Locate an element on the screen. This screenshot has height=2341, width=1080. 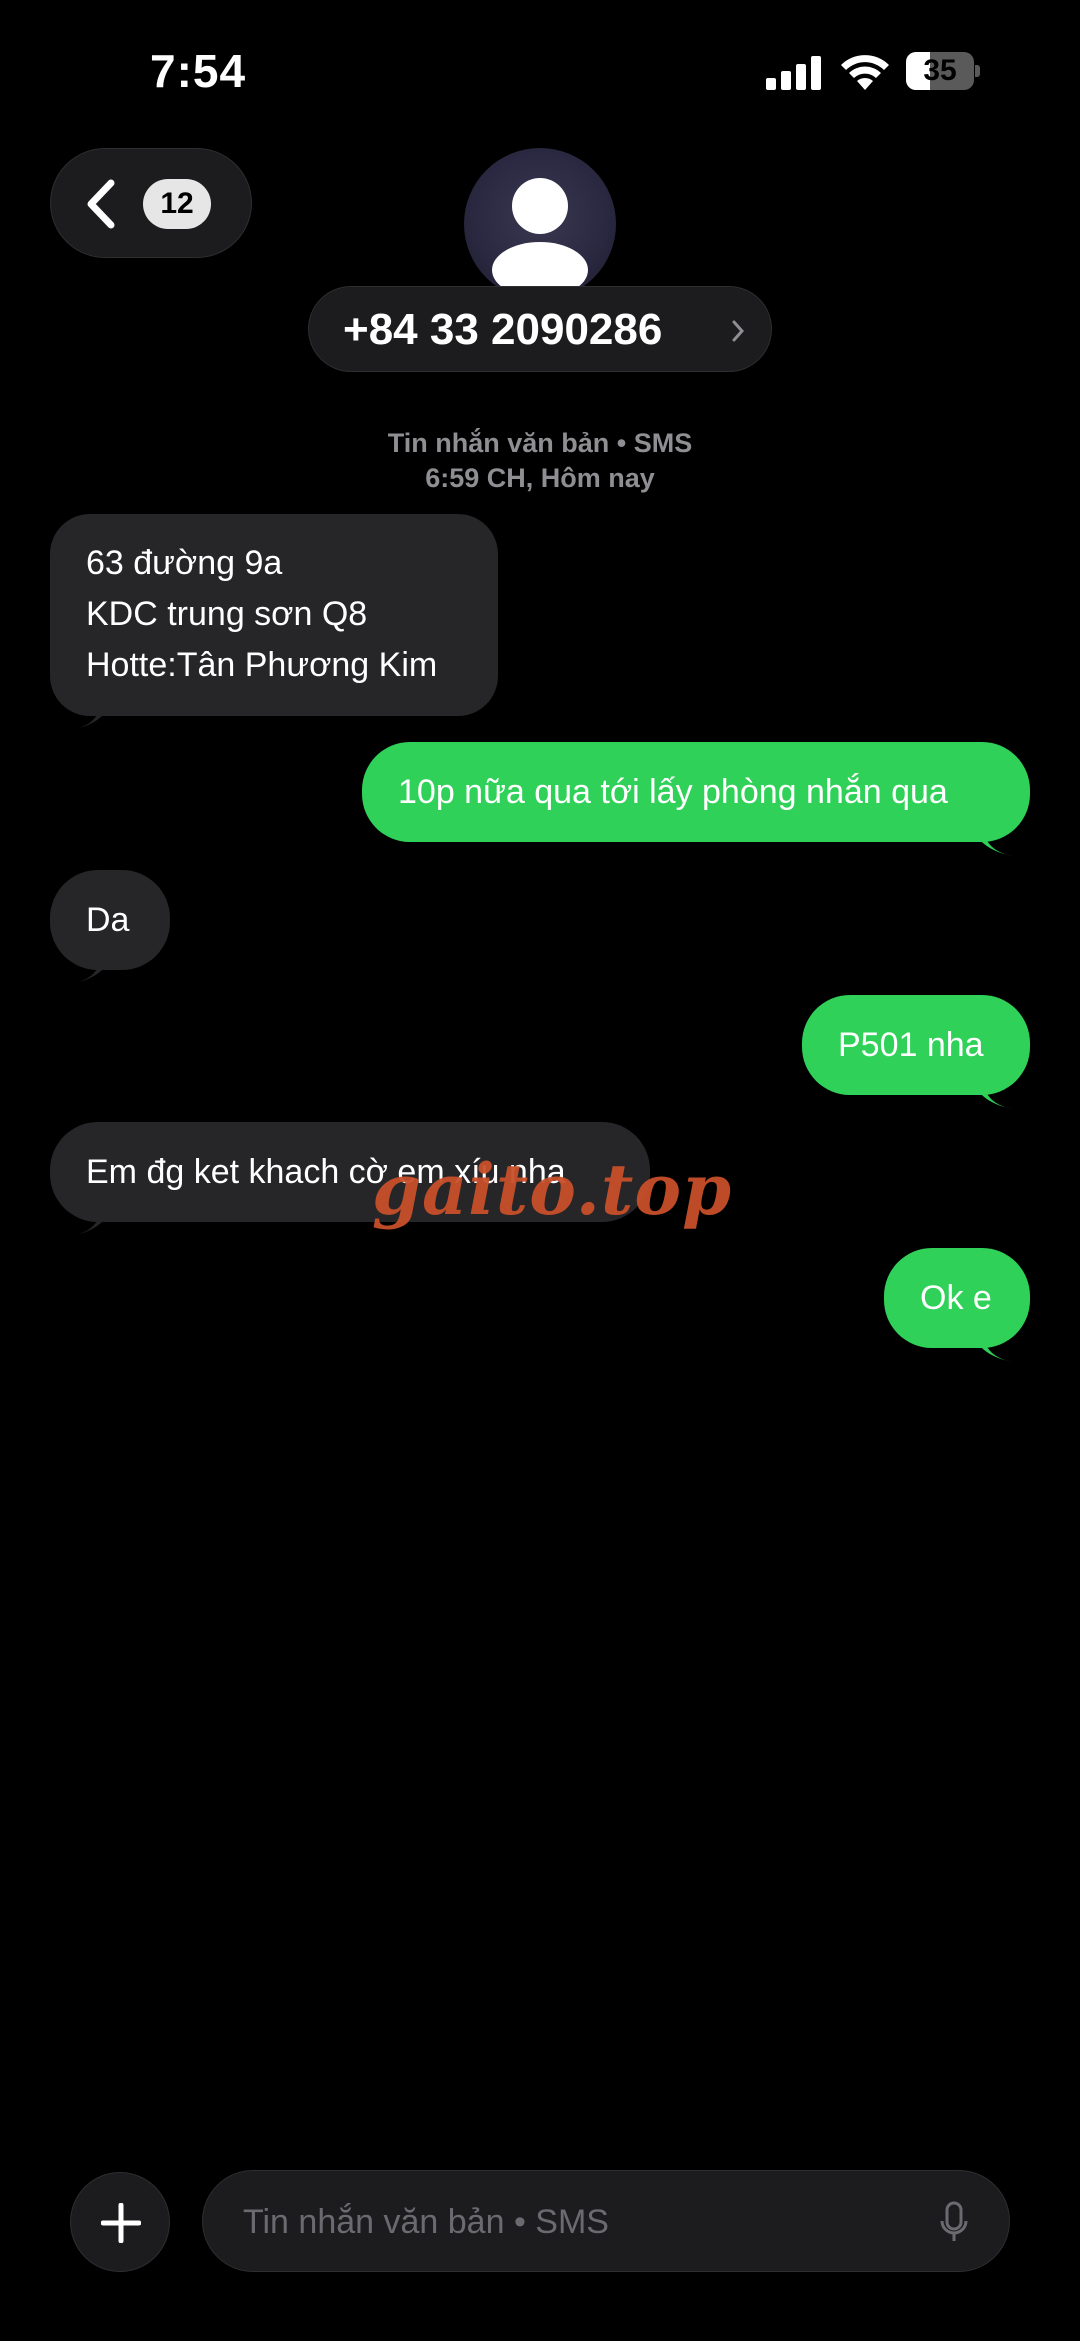
message-text: P501 nha is located at coordinates (911, 1045).